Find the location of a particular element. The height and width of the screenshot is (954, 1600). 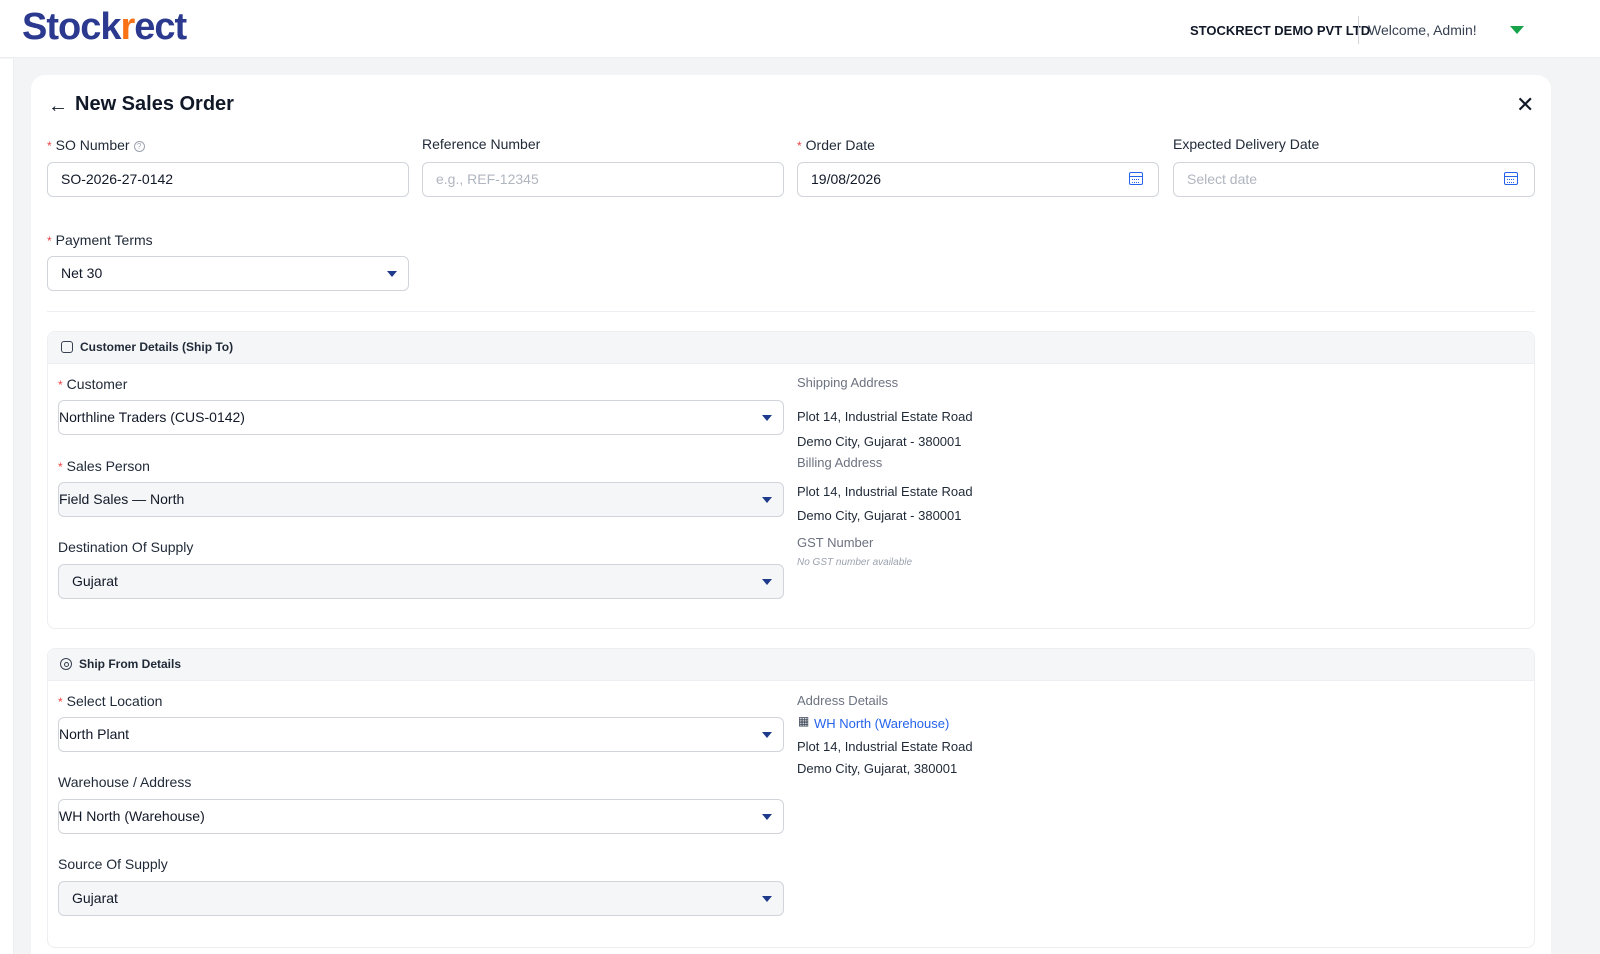

stockrect-logo: Stockrect is located at coordinates (104, 27).